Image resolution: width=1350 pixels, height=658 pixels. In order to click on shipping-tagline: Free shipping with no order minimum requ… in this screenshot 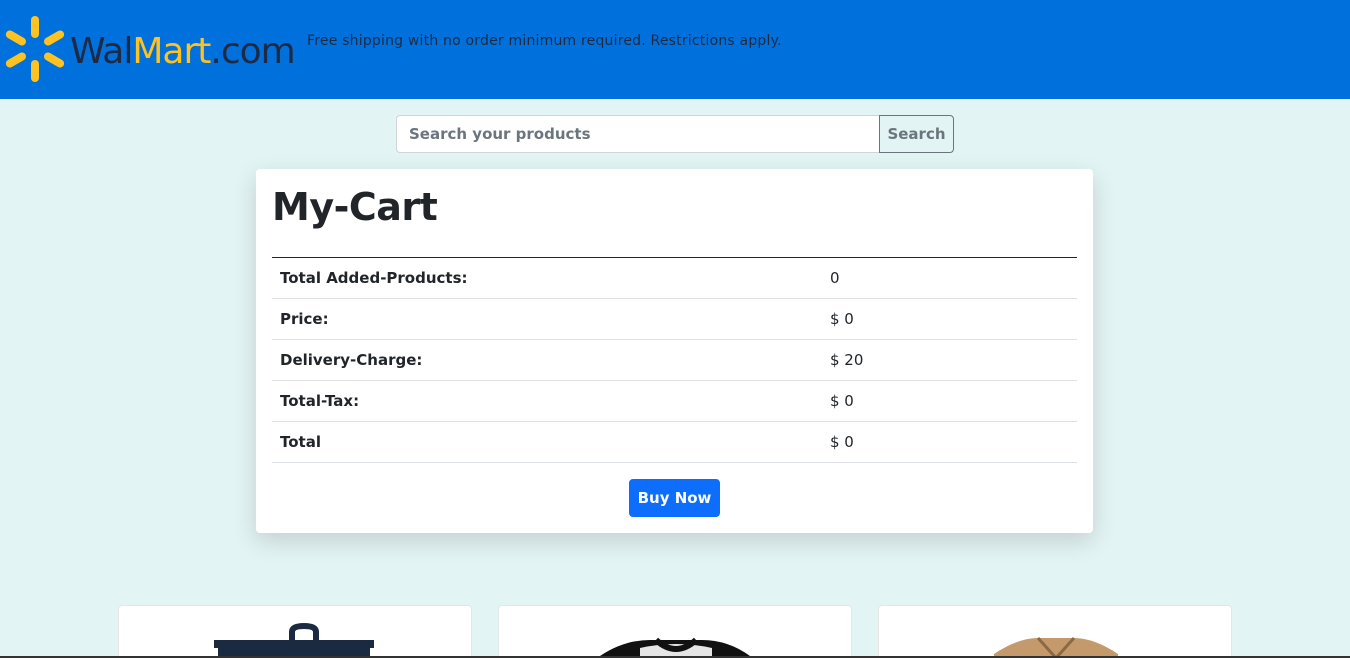, I will do `click(544, 41)`.